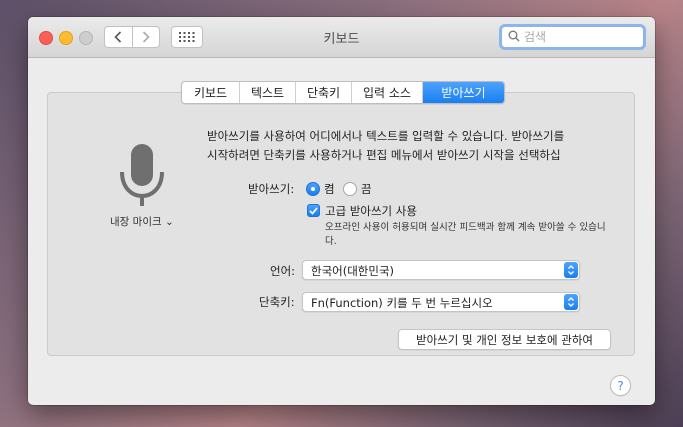 This screenshot has width=683, height=427. What do you see at coordinates (465, 234) in the screenshot?
I see `enhanced-dictation-note: 오프라인 사용이 허용되며 실시간 피드백과 함께 계속 받아쓸 수 있습니다.` at bounding box center [465, 234].